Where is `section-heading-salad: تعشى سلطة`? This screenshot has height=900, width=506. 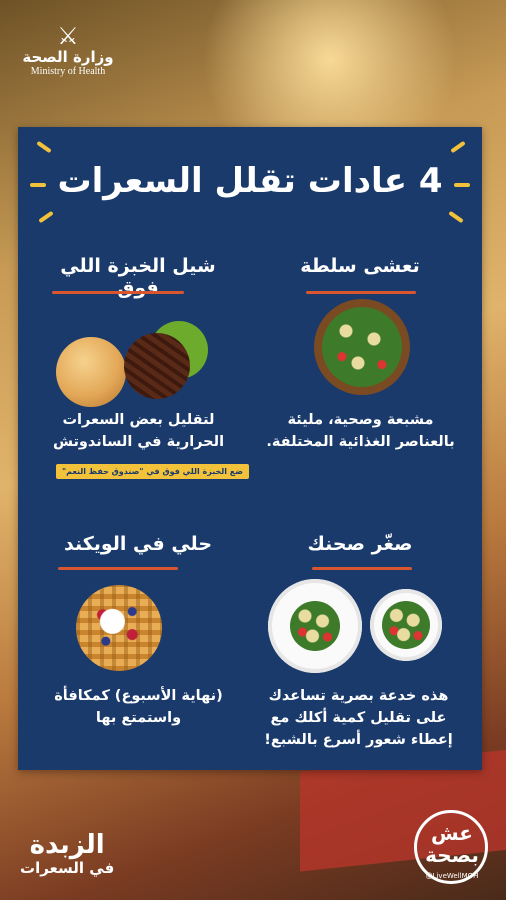
section-heading-salad: تعشى سلطة is located at coordinates (360, 266).